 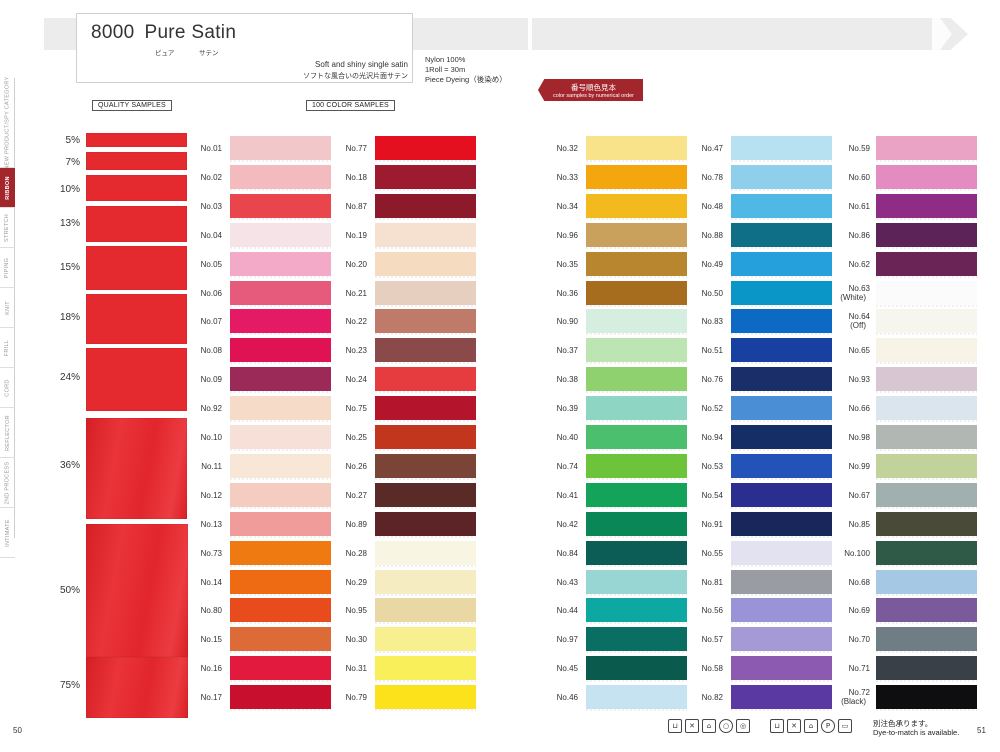 What do you see at coordinates (113, 32) in the screenshot?
I see `product-number: 8000` at bounding box center [113, 32].